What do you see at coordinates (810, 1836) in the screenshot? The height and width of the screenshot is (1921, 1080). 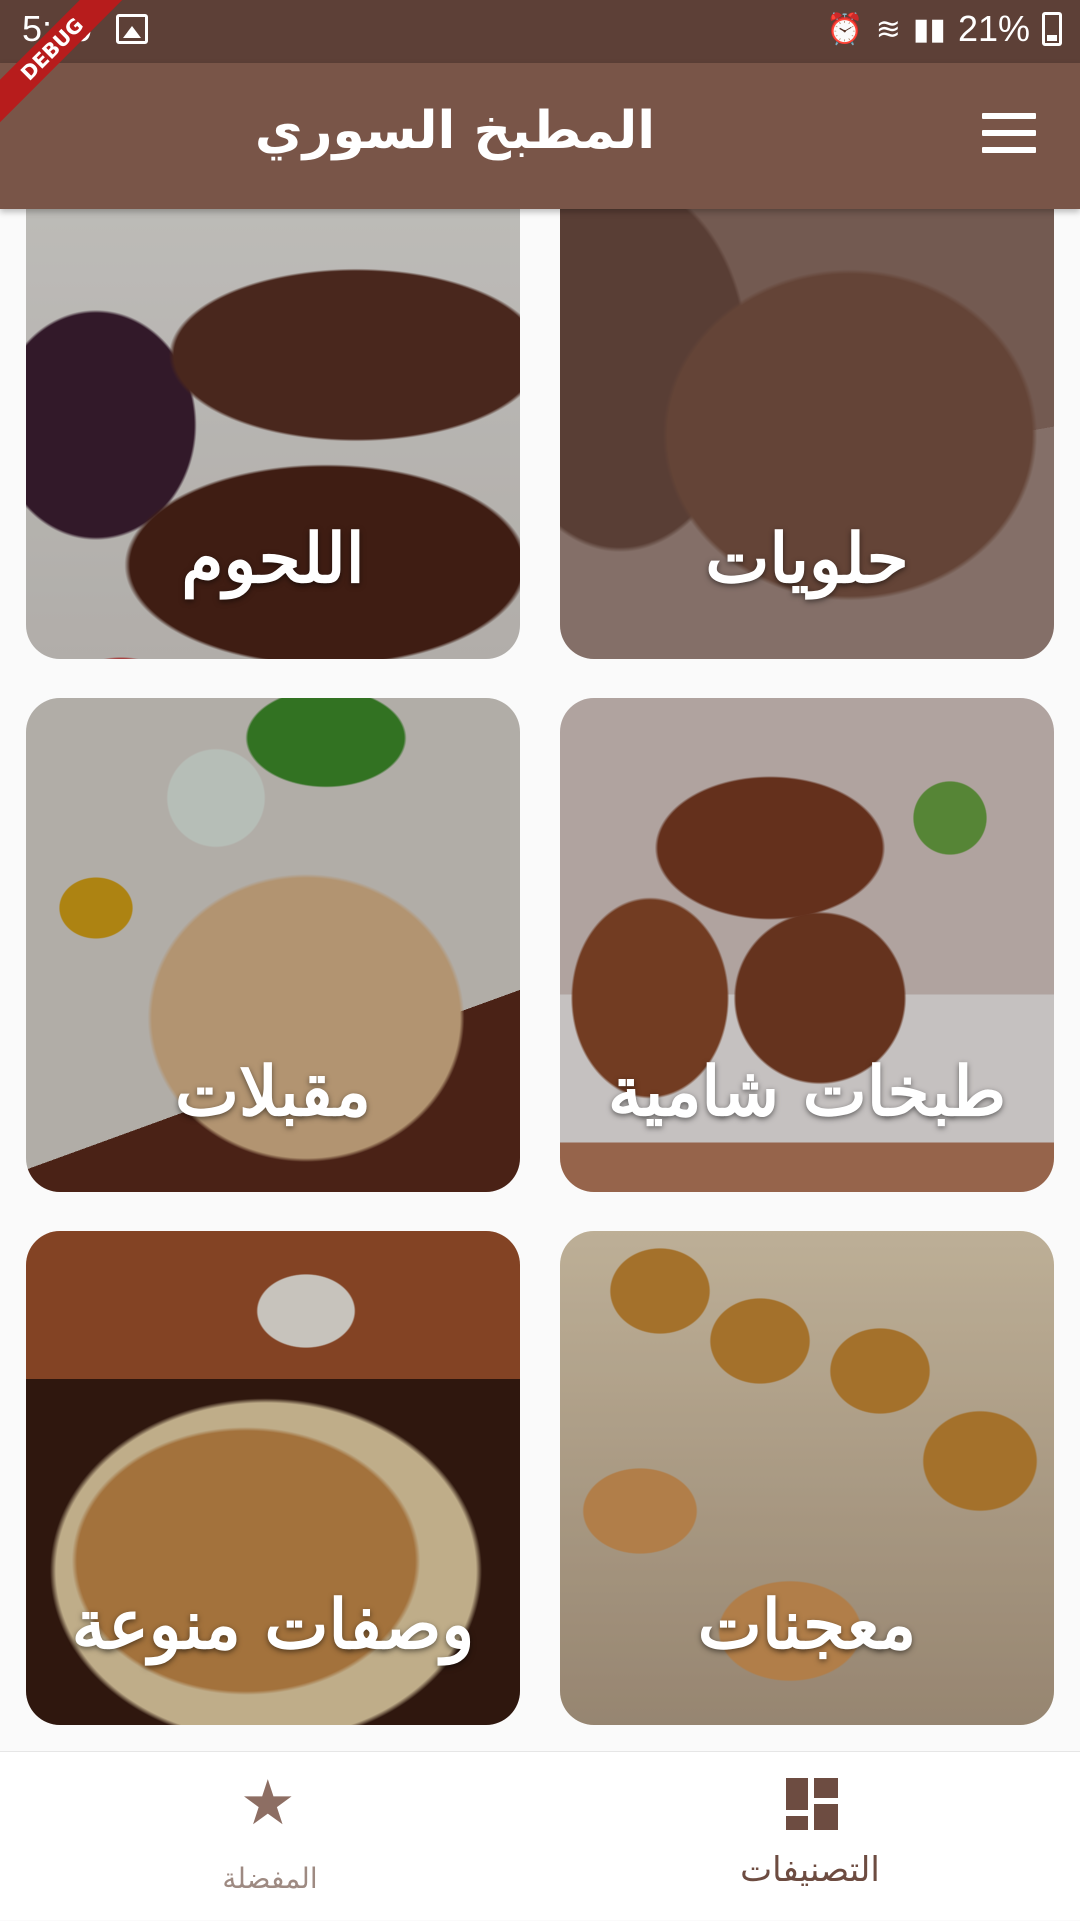 I see `nav-item-categories: التصنيفات` at bounding box center [810, 1836].